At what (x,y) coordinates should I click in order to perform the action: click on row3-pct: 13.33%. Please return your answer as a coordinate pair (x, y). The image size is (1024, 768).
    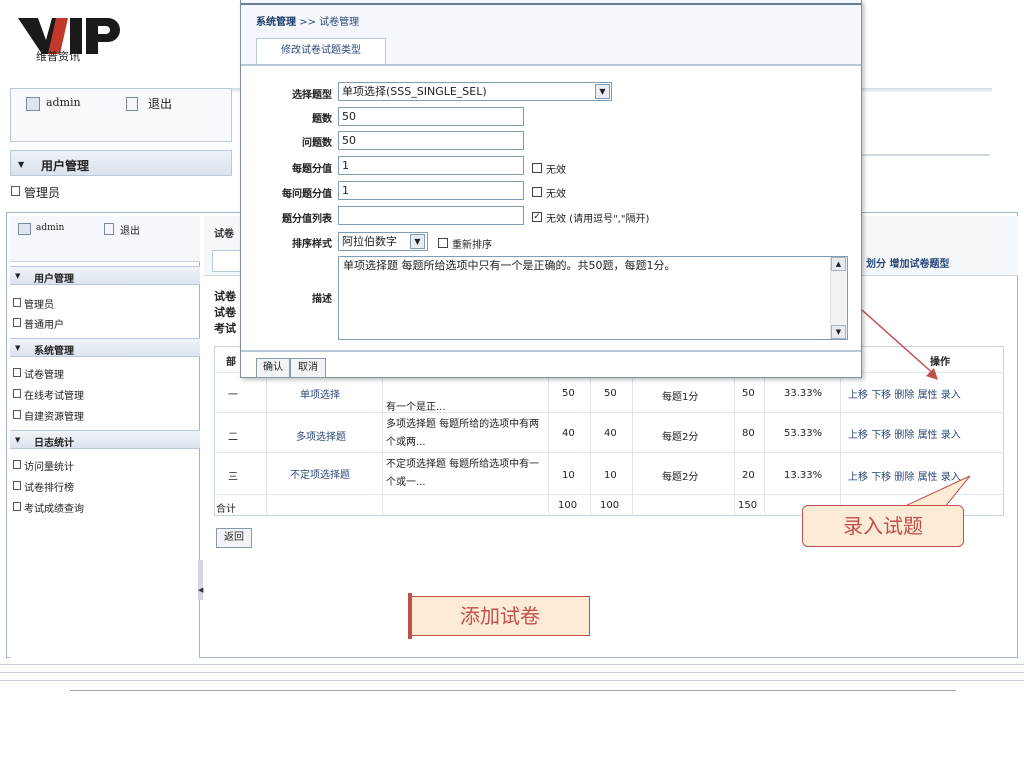
    Looking at the image, I should click on (803, 475).